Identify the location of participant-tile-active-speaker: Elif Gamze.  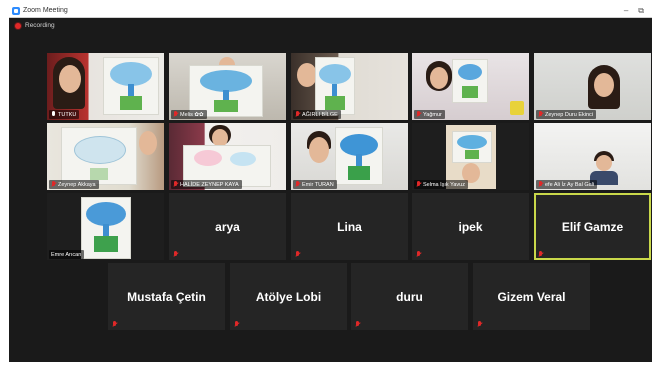
(592, 226).